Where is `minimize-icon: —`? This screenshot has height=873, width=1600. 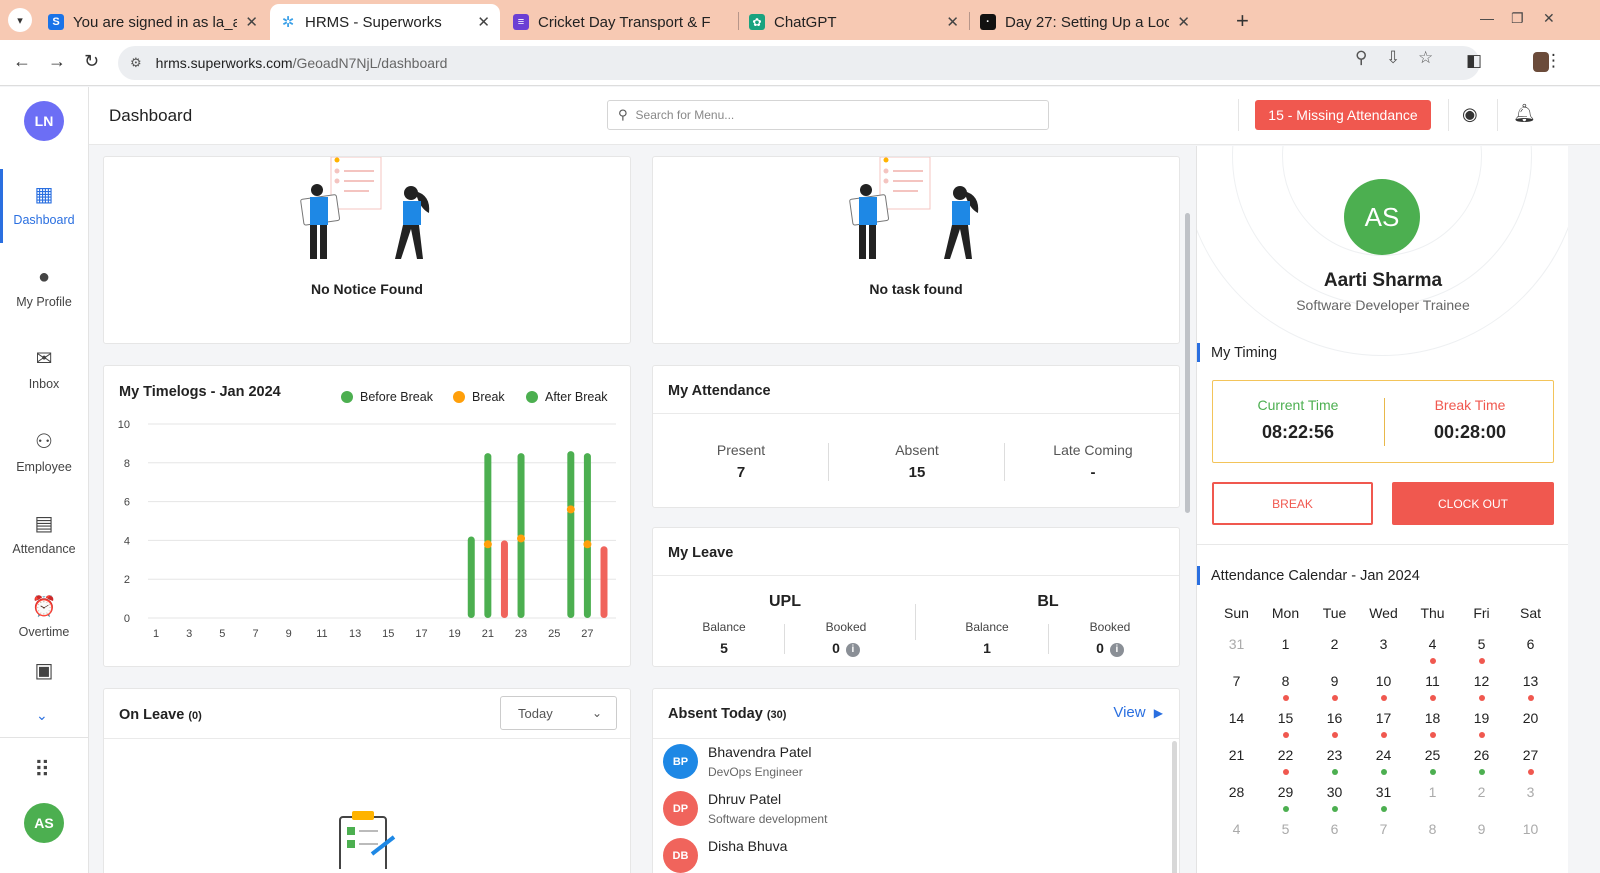
minimize-icon: — is located at coordinates (1487, 18).